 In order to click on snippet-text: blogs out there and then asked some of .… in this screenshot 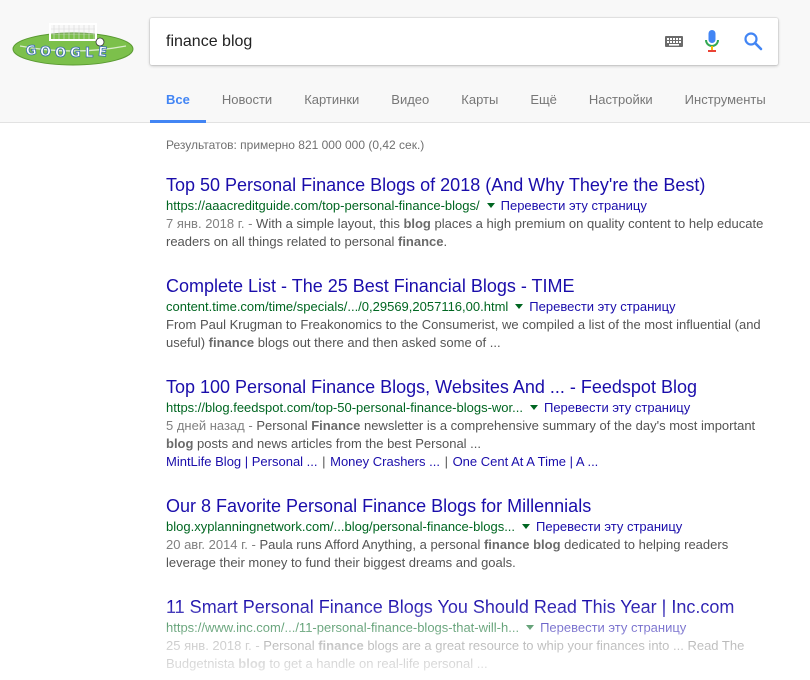, I will do `click(377, 342)`.